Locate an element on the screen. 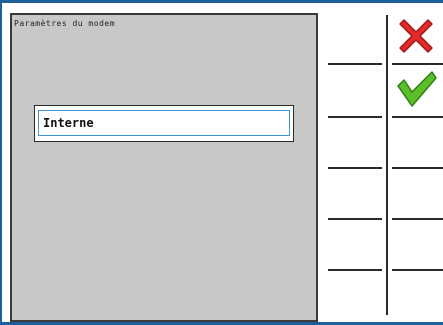 Image resolution: width=443 pixels, height=325 pixels. confirm-button is located at coordinates (416, 88).